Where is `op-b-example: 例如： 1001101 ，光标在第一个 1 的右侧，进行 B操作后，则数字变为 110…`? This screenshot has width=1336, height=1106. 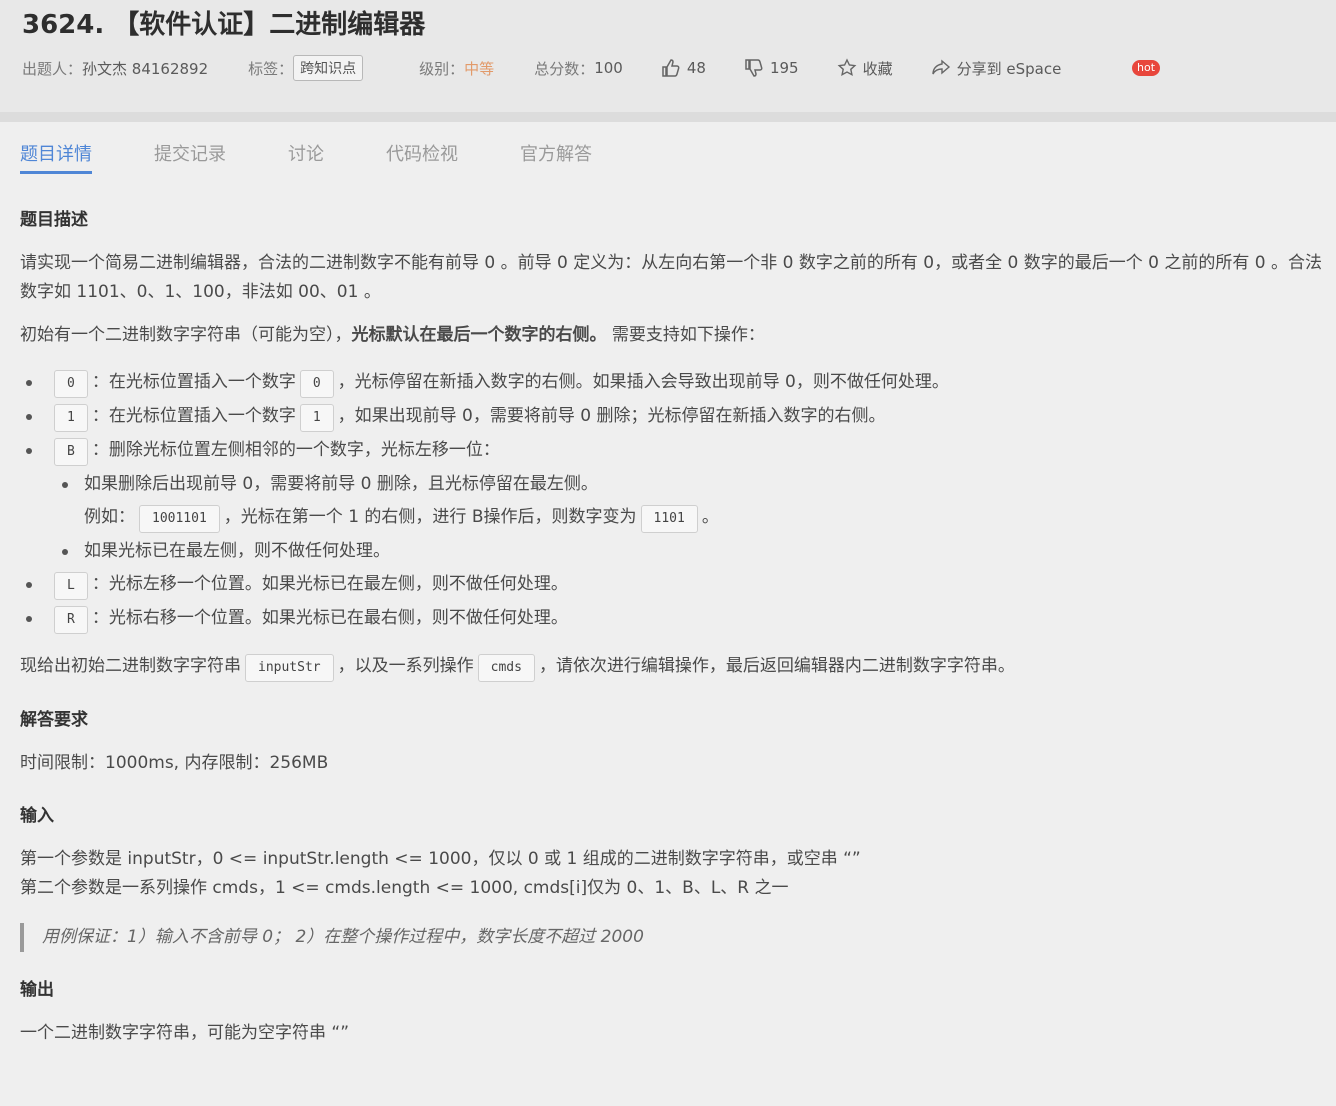
op-b-example: 例如： 1001101 ，光标在第一个 1 的右侧，进行 B操作后，则数字变为 110… is located at coordinates (675, 518).